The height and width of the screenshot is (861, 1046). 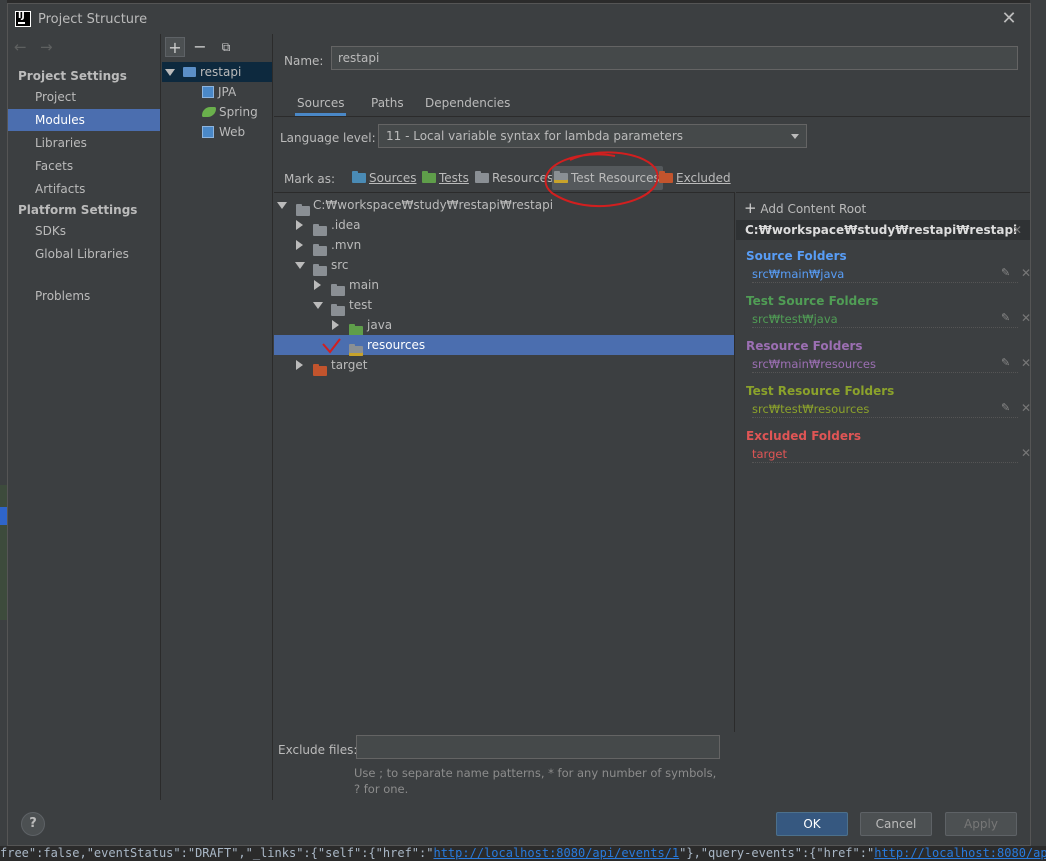 I want to click on exclude-files-input, so click(x=538, y=747).